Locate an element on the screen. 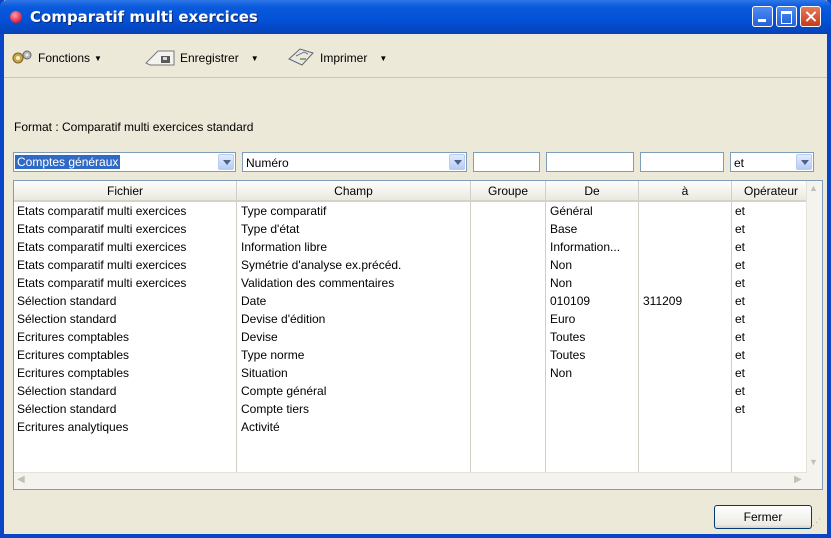  champ-select: Numéro is located at coordinates (354, 162).